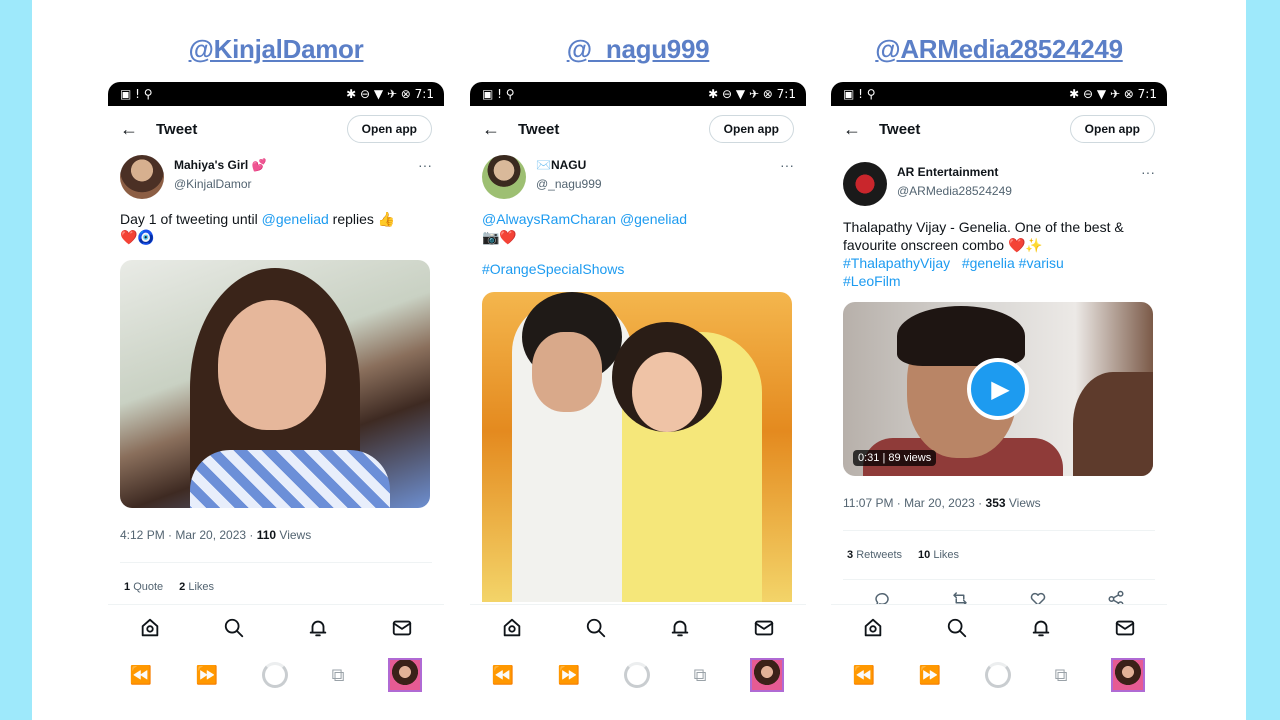 The image size is (1280, 720). What do you see at coordinates (1014, 191) in the screenshot?
I see `username: @ARMedia28524249` at bounding box center [1014, 191].